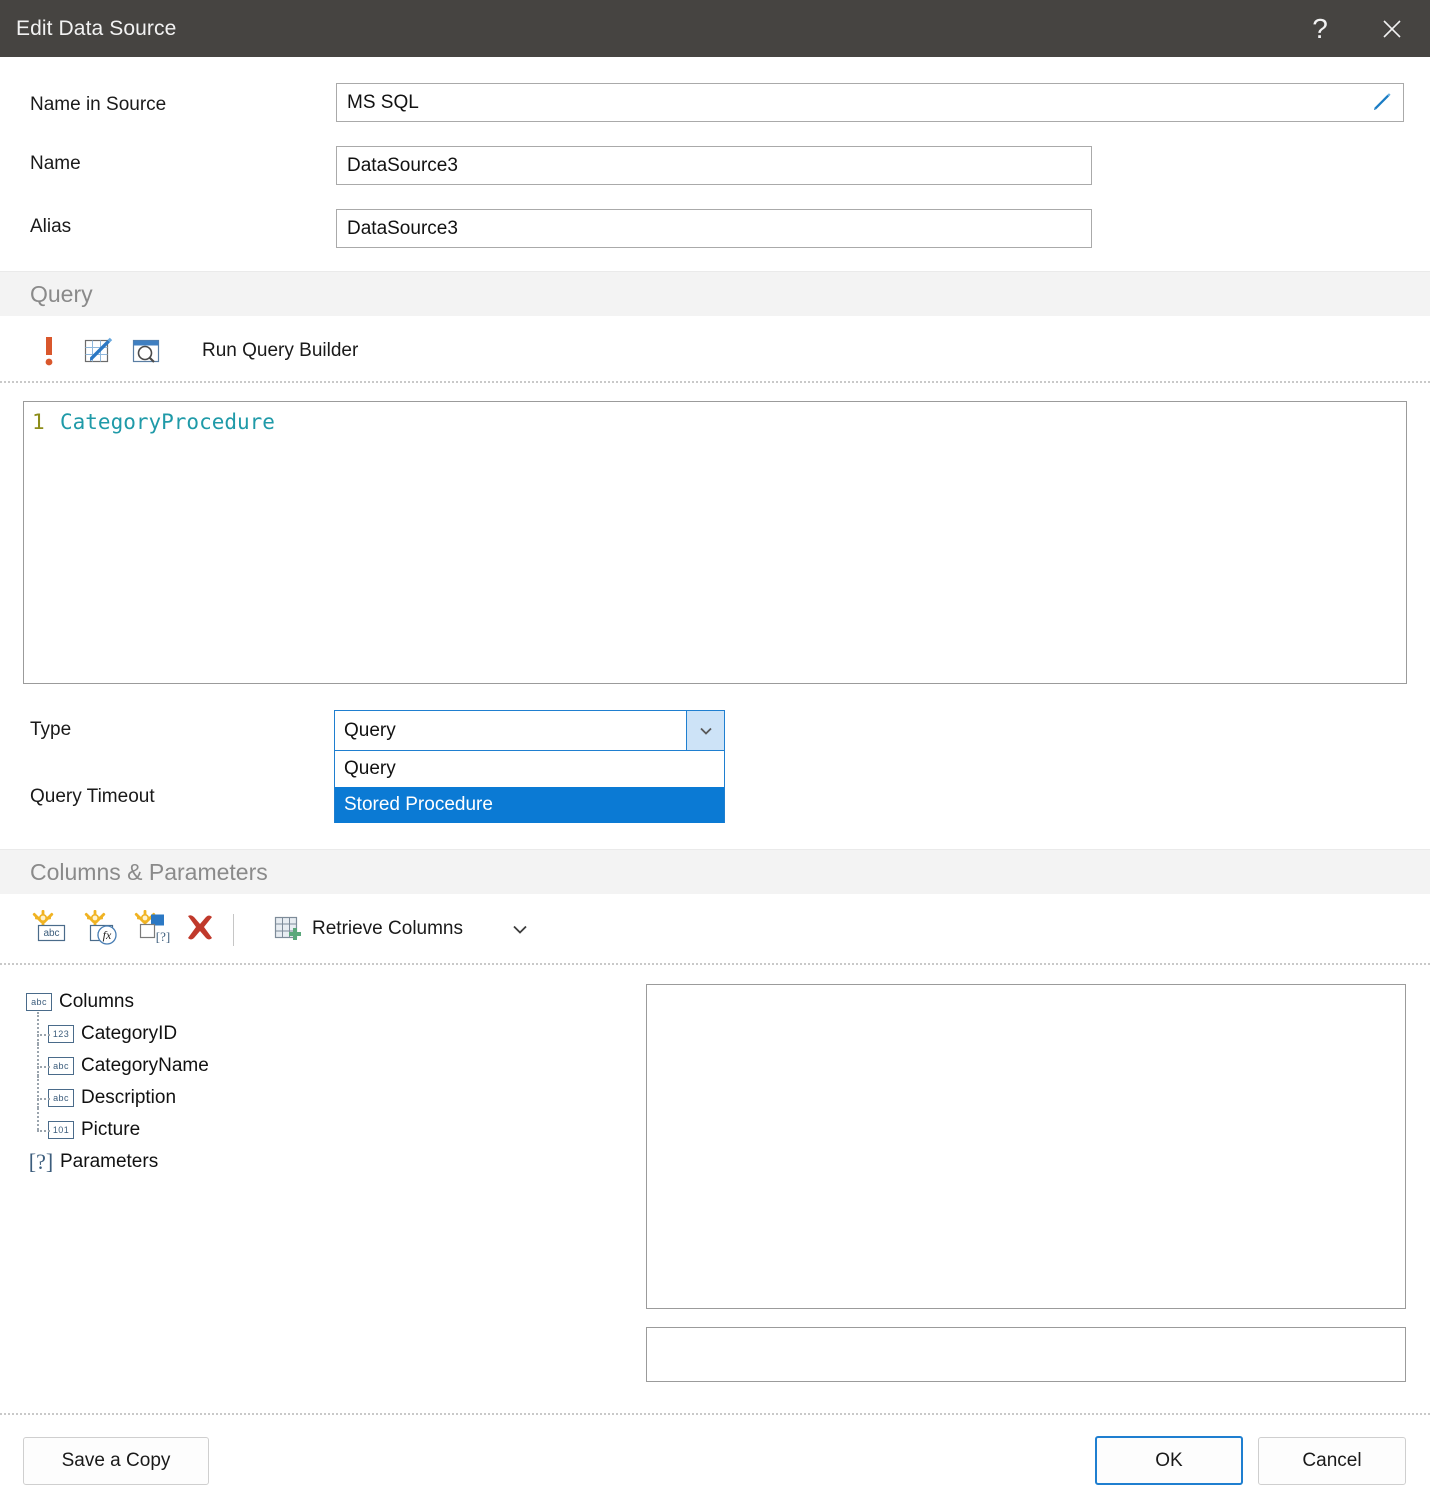 The width and height of the screenshot is (1430, 1498). Describe the element at coordinates (41, 1161) in the screenshot. I see `parameter-icon: [?]` at that location.